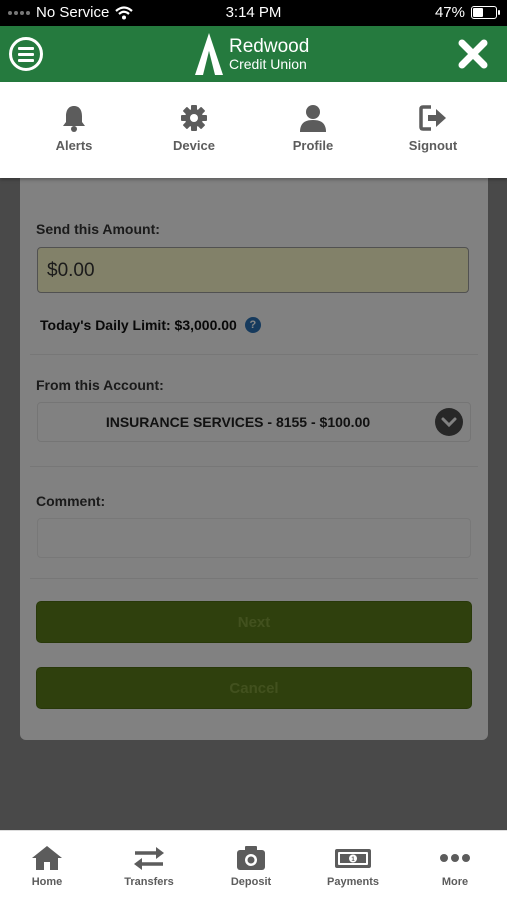 Image resolution: width=507 pixels, height=900 pixels. Describe the element at coordinates (455, 858) in the screenshot. I see `more-icon` at that location.